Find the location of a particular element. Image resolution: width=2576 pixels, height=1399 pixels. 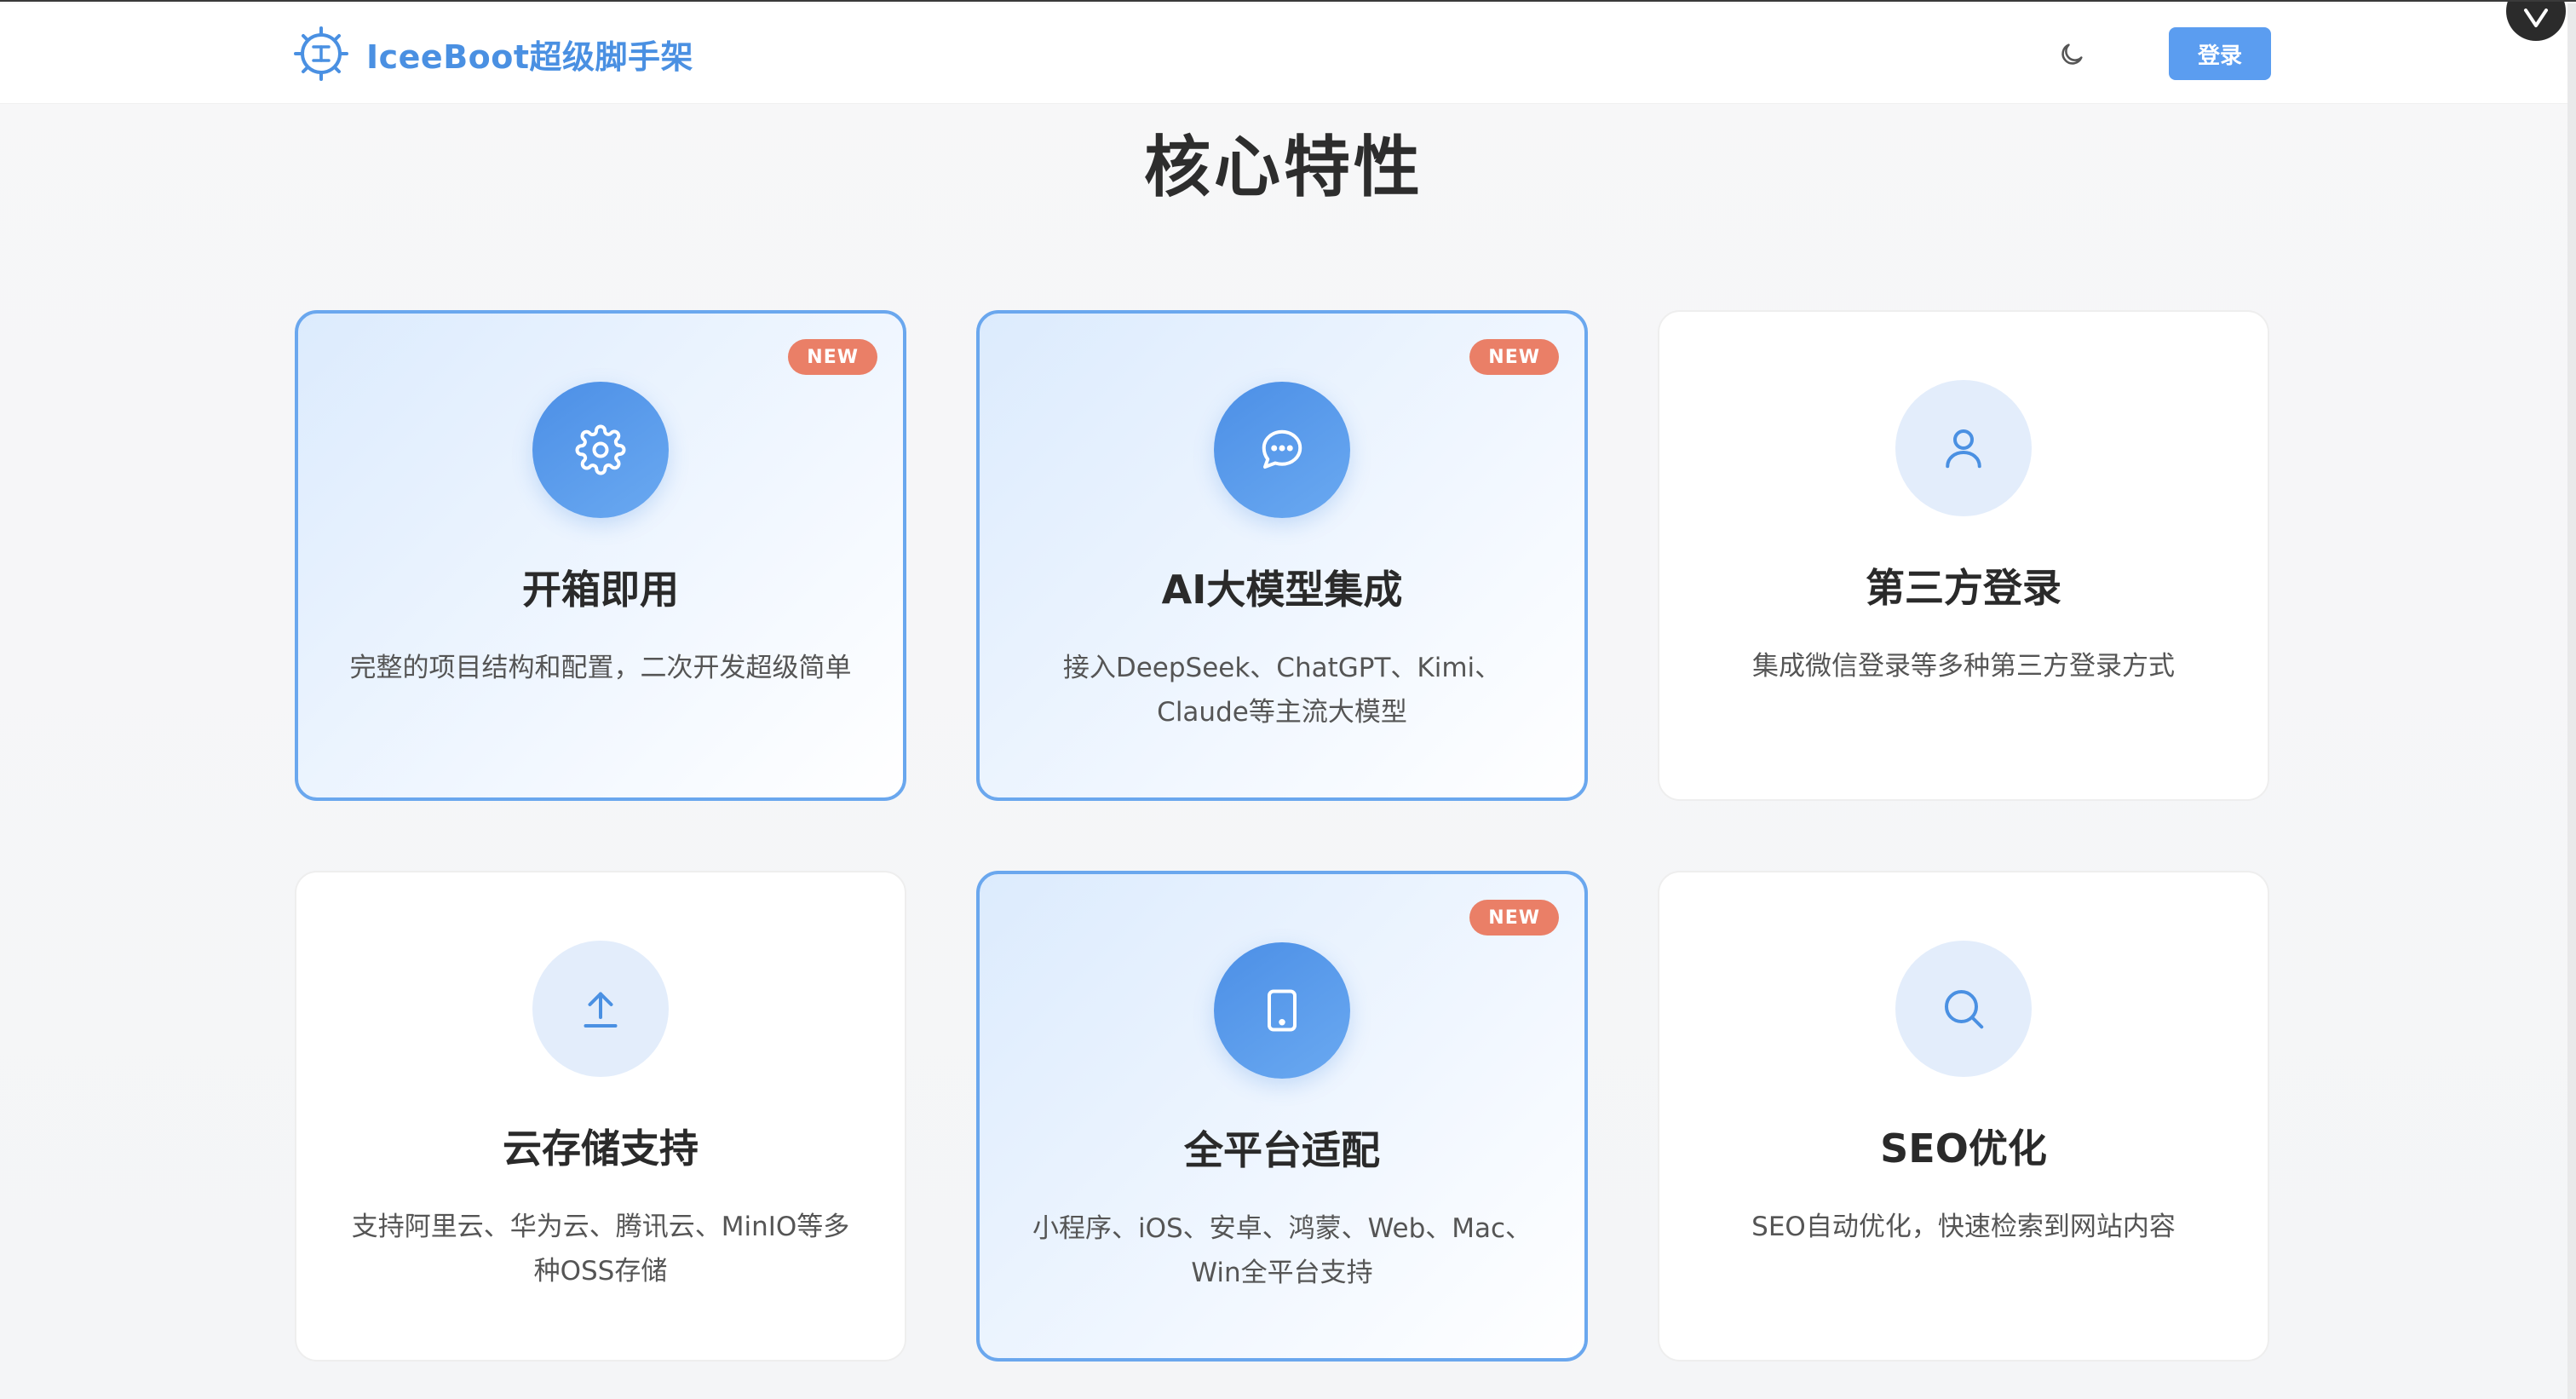

tablet-icon is located at coordinates (1283, 1010).